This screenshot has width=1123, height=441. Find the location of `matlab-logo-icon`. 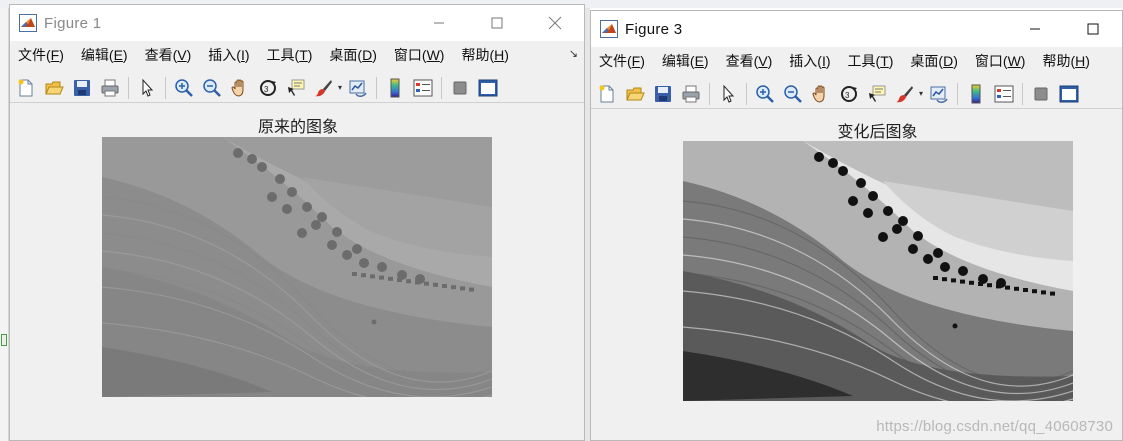

matlab-logo-icon is located at coordinates (28, 23).